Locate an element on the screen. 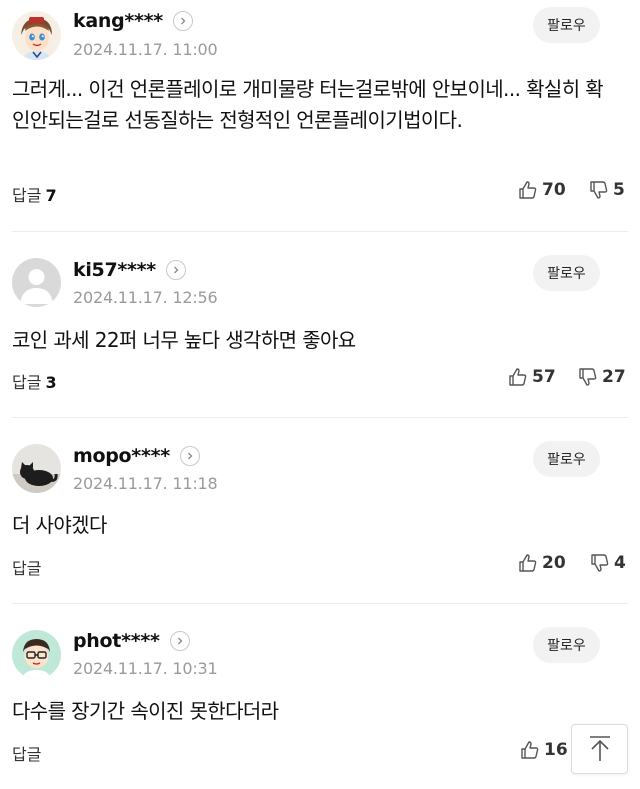 This screenshot has width=640, height=789. comment-date: 2024.11.17. 11:00 is located at coordinates (145, 49).